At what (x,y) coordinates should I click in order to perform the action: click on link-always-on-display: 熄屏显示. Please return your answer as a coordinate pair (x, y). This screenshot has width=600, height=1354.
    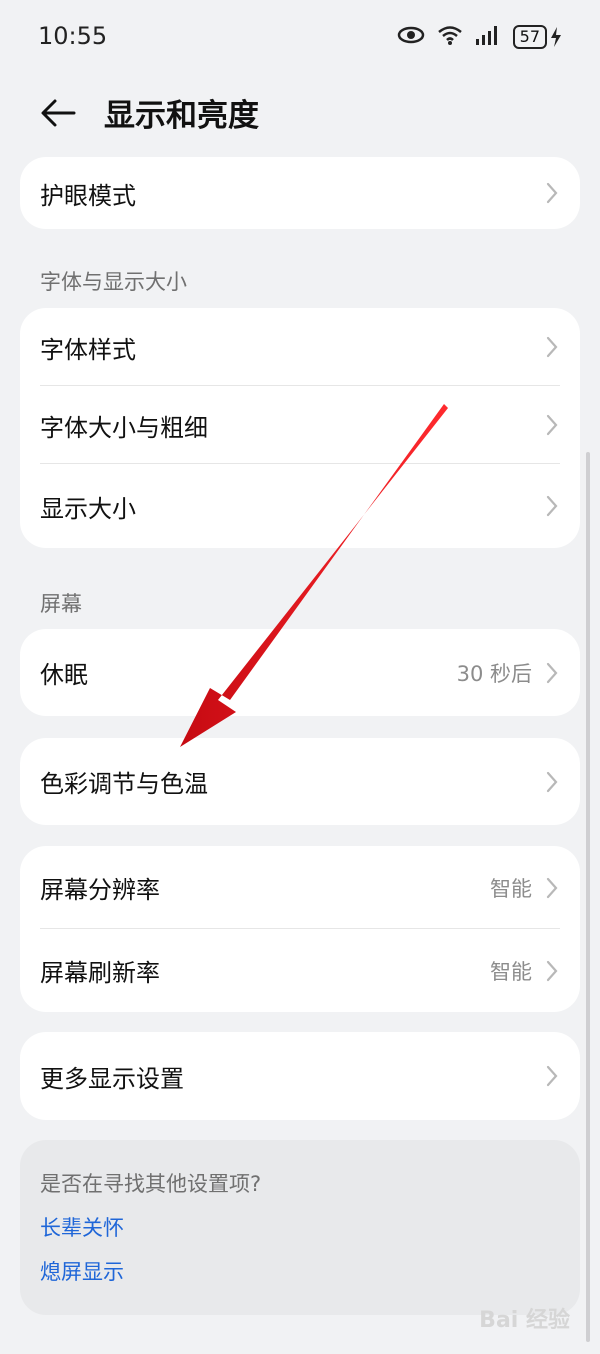
    Looking at the image, I should click on (82, 1271).